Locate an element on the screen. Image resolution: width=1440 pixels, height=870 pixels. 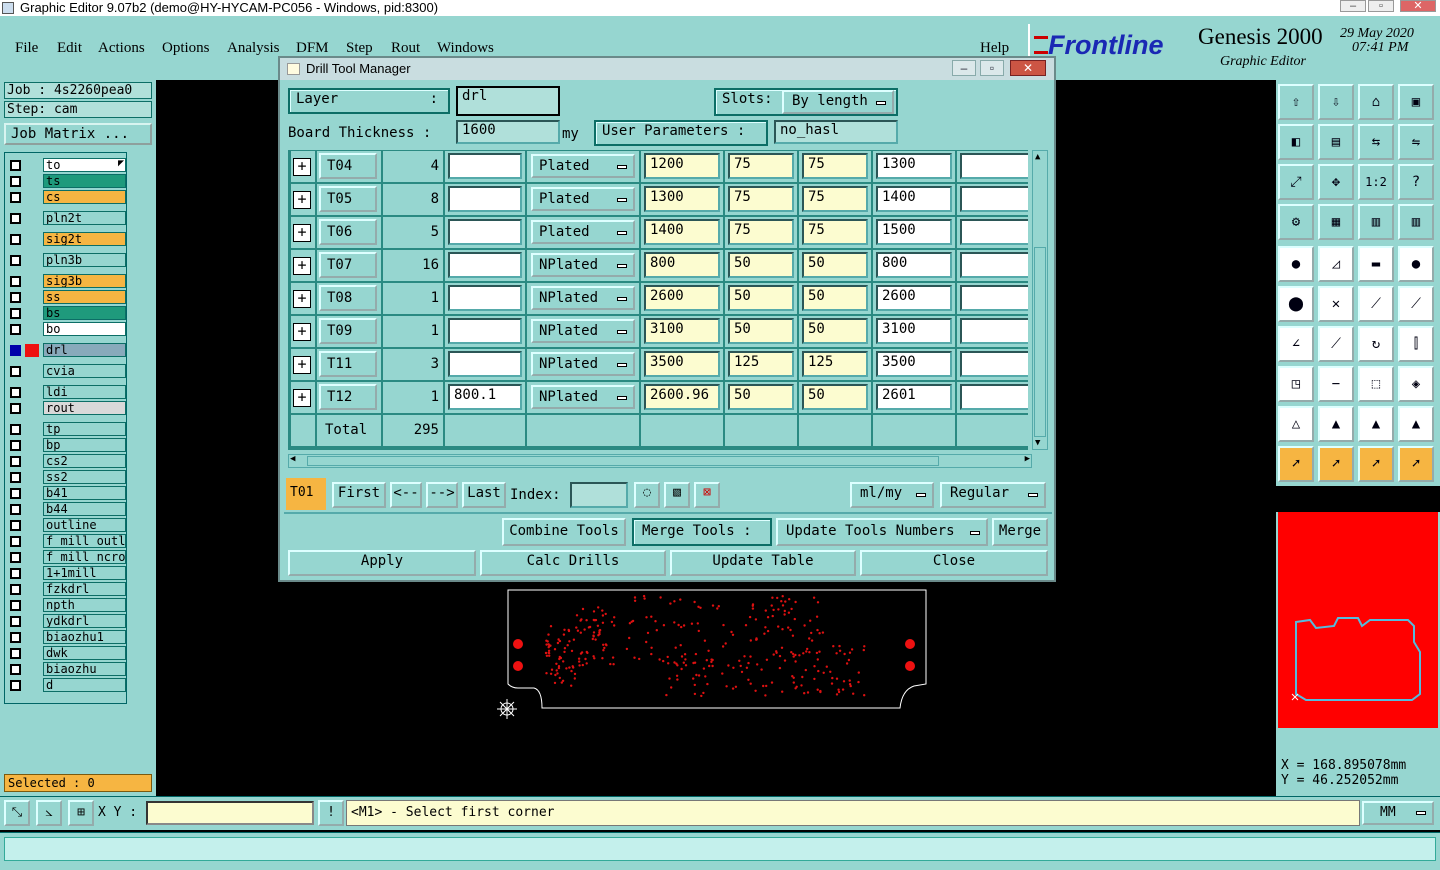
pointer-icon: ➚ is located at coordinates (1296, 464).